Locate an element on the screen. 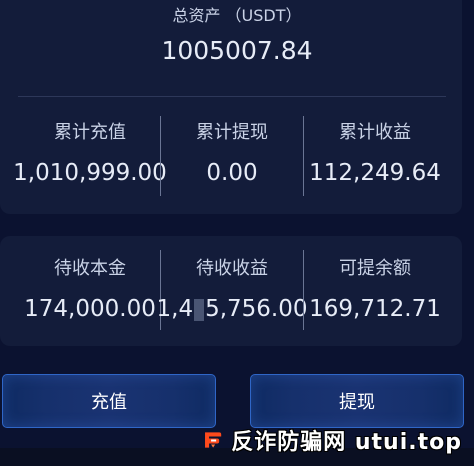 The width and height of the screenshot is (474, 466). total-assets-value: 1005007.84 is located at coordinates (237, 50).